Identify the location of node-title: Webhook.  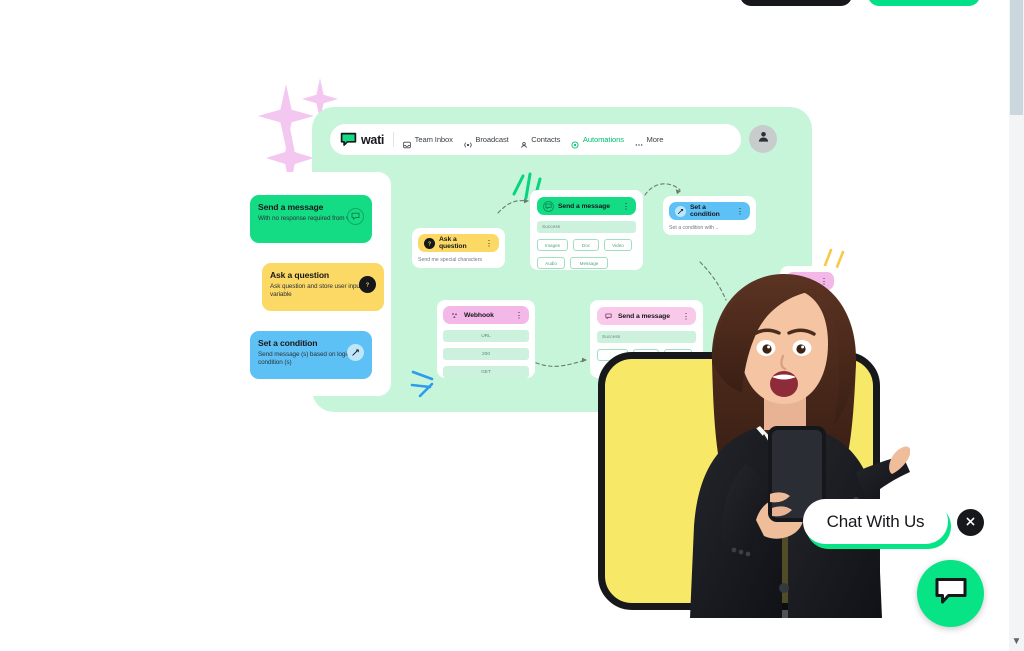
(479, 315).